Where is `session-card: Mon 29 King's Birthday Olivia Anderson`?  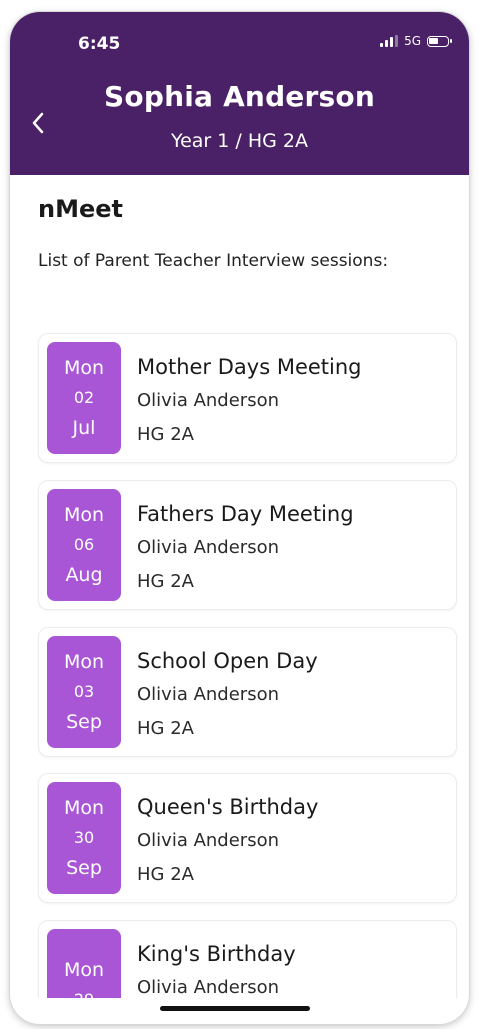
session-card: Mon 29 King's Birthday Olivia Anderson is located at coordinates (247, 959).